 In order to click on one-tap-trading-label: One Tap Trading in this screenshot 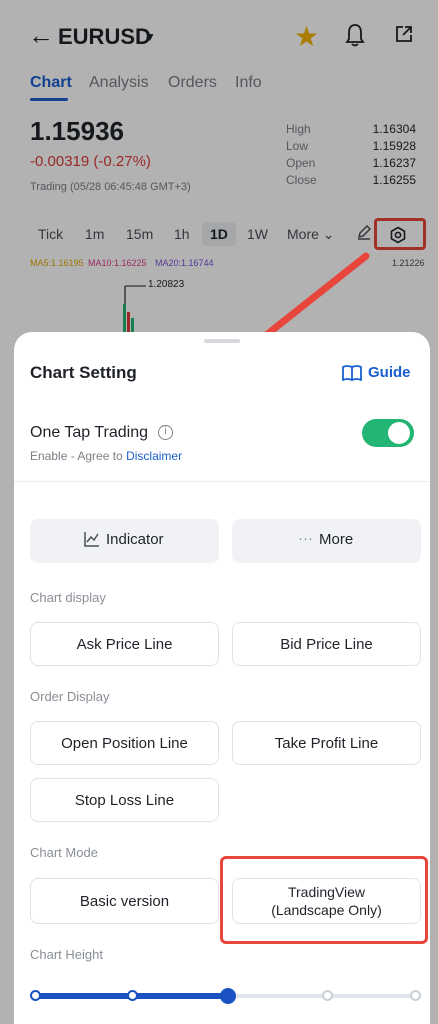, I will do `click(89, 432)`.